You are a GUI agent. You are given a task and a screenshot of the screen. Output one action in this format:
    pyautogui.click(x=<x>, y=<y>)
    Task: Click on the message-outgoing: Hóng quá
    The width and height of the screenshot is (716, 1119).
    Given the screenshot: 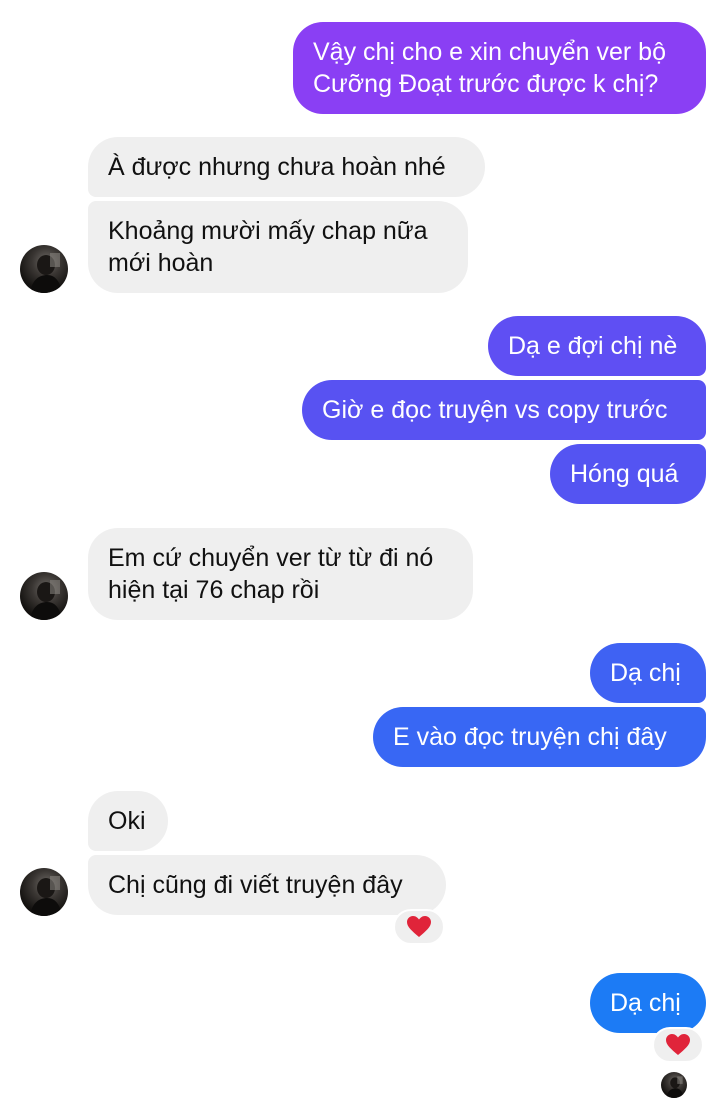 What is the action you would take?
    pyautogui.click(x=628, y=474)
    